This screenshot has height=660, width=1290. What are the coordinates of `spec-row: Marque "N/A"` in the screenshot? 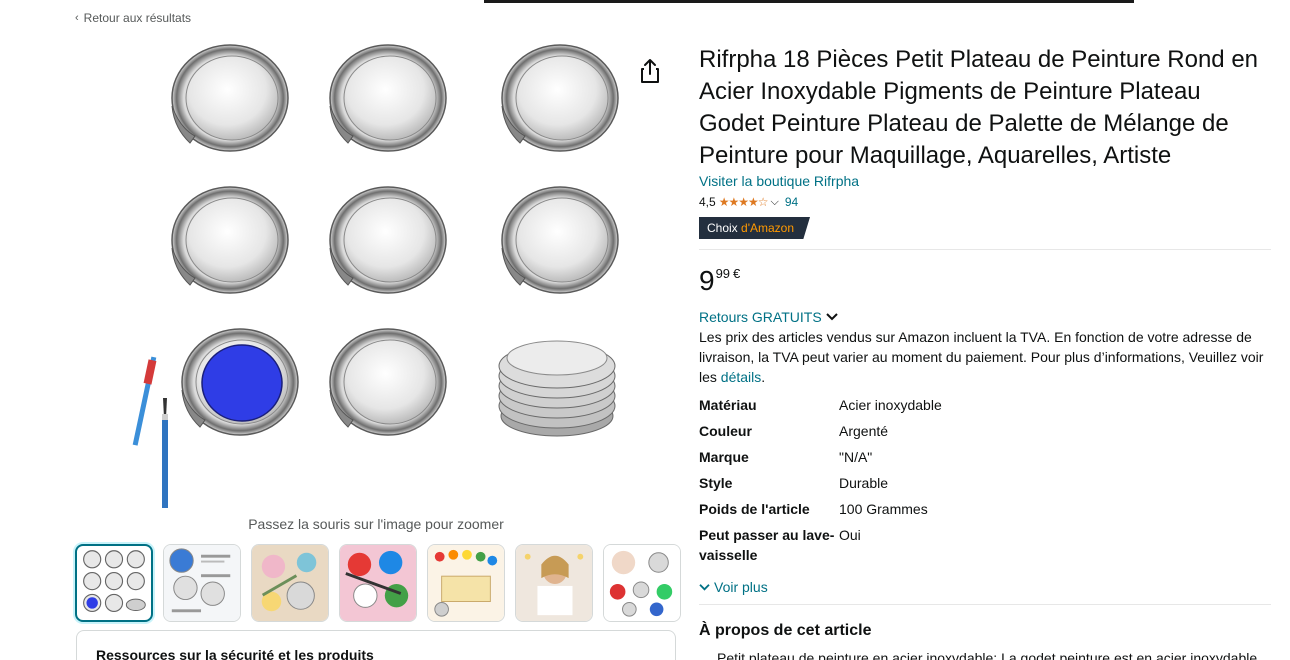 It's located at (985, 457).